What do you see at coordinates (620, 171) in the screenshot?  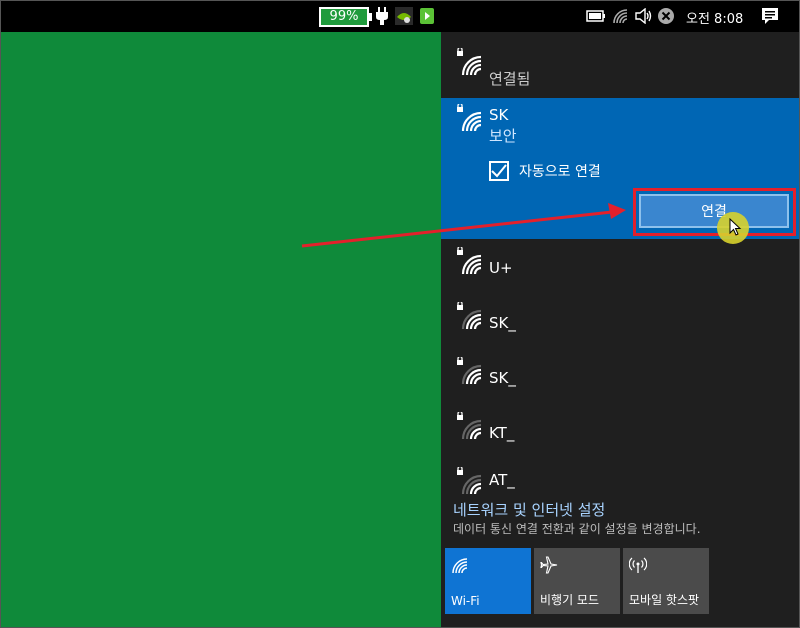 I see `network-item-selected: SK 보안 자동으로 연결 연결` at bounding box center [620, 171].